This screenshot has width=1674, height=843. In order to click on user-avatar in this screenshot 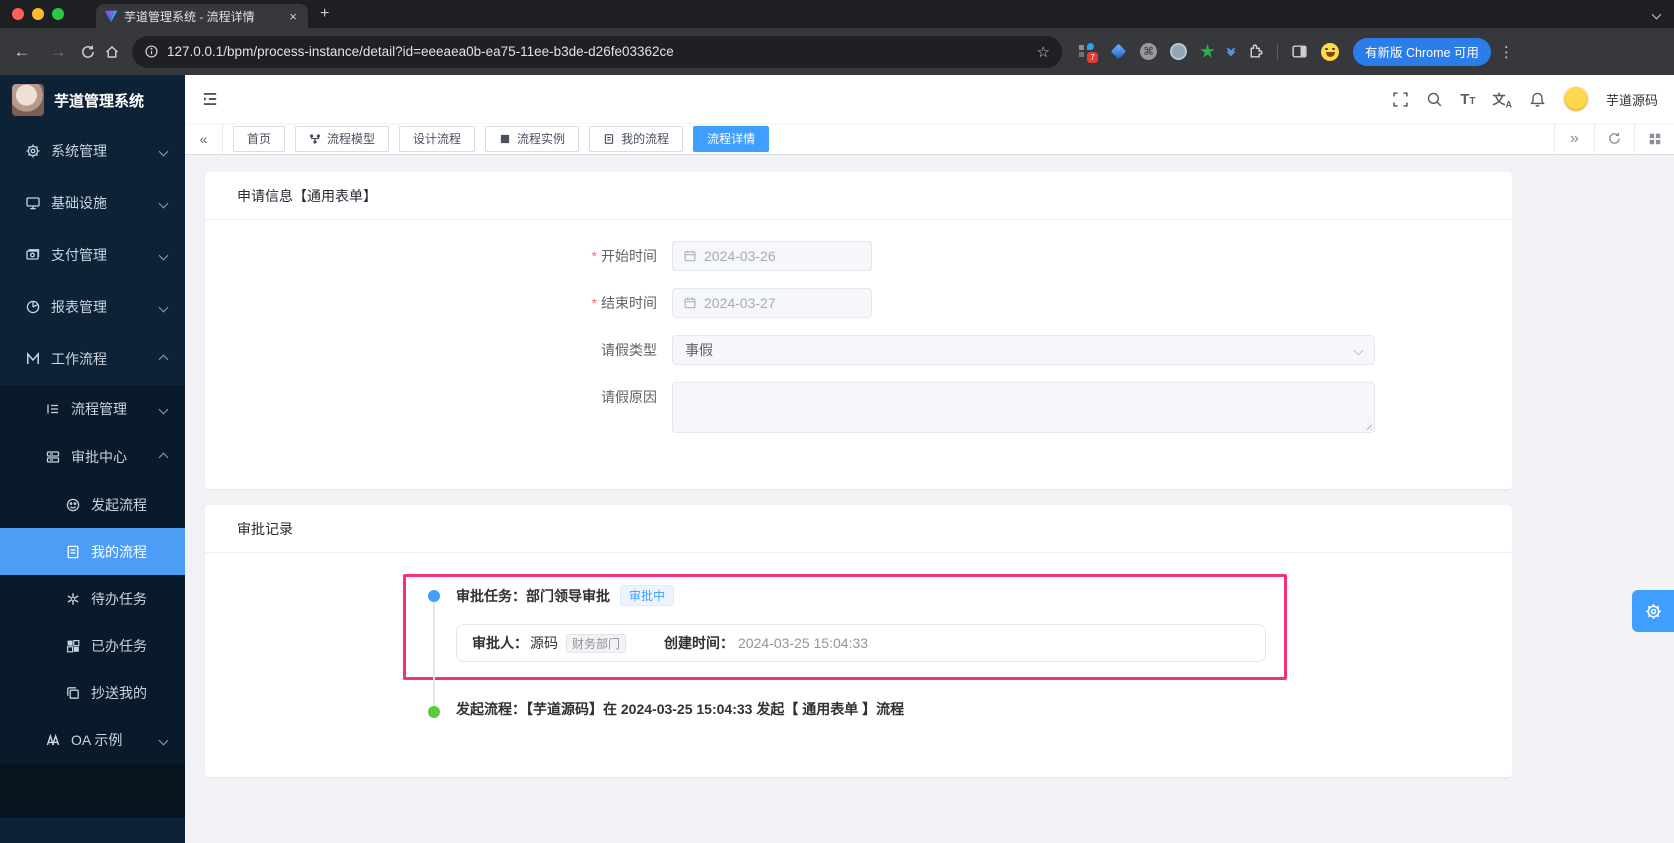, I will do `click(1575, 99)`.